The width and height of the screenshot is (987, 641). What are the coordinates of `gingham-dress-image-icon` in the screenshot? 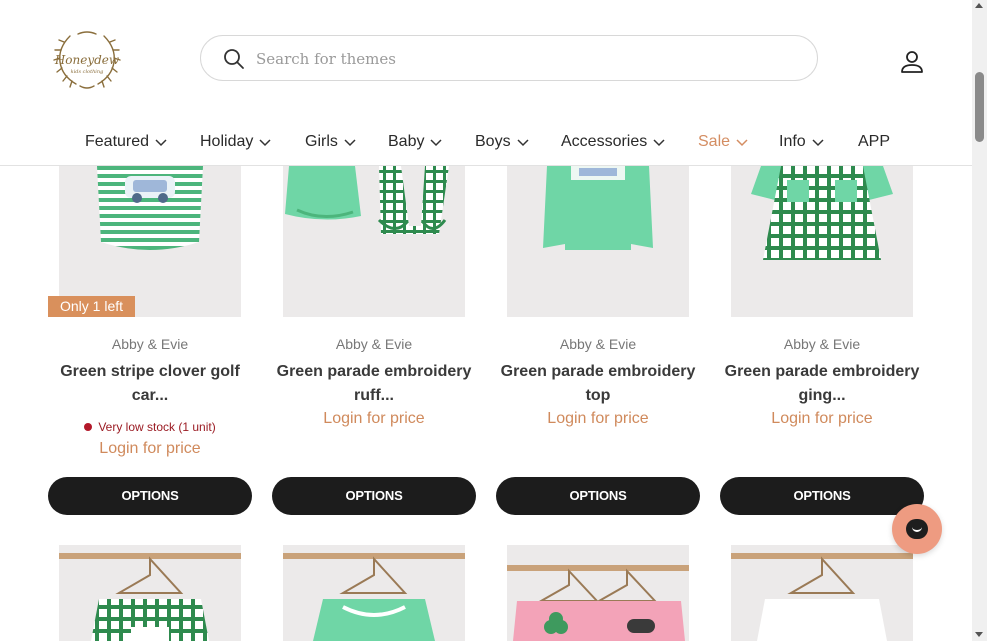 It's located at (822, 213).